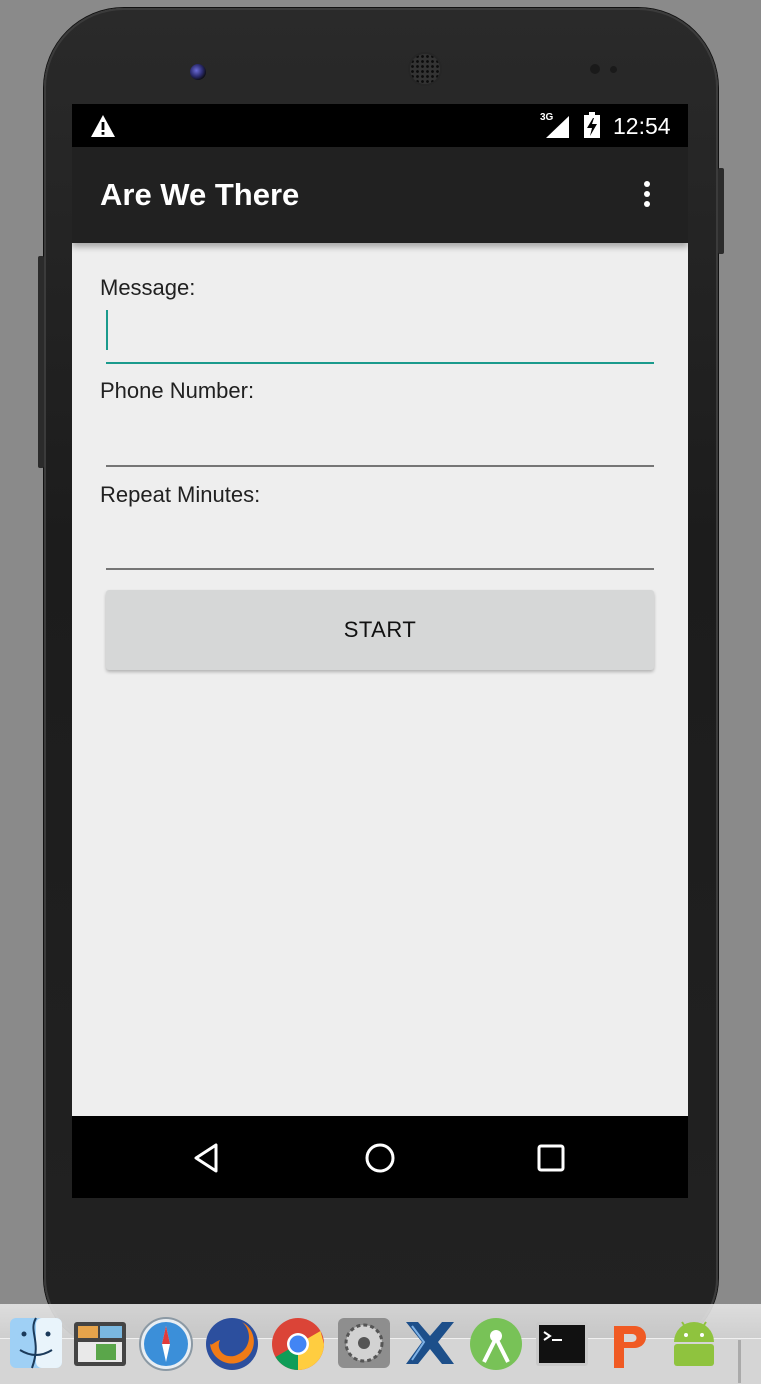 This screenshot has height=1384, width=761. What do you see at coordinates (198, 72) in the screenshot?
I see `front-camera-icon` at bounding box center [198, 72].